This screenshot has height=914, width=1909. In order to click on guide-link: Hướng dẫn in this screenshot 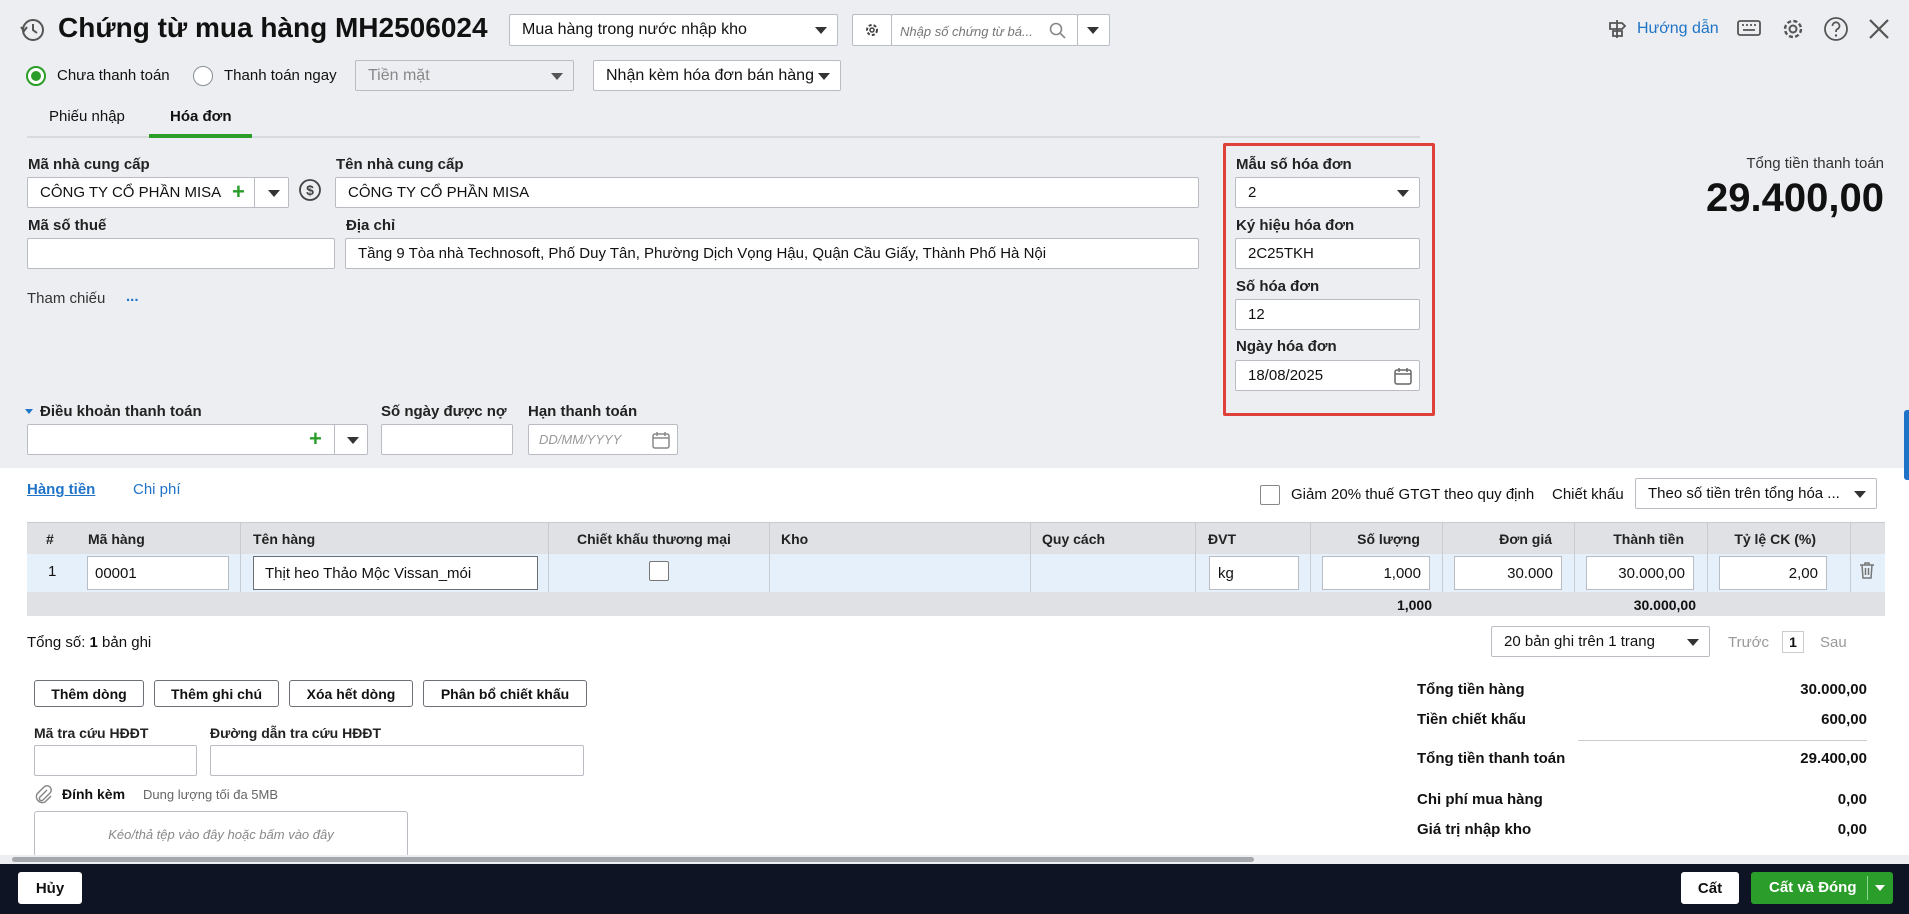, I will do `click(1662, 29)`.